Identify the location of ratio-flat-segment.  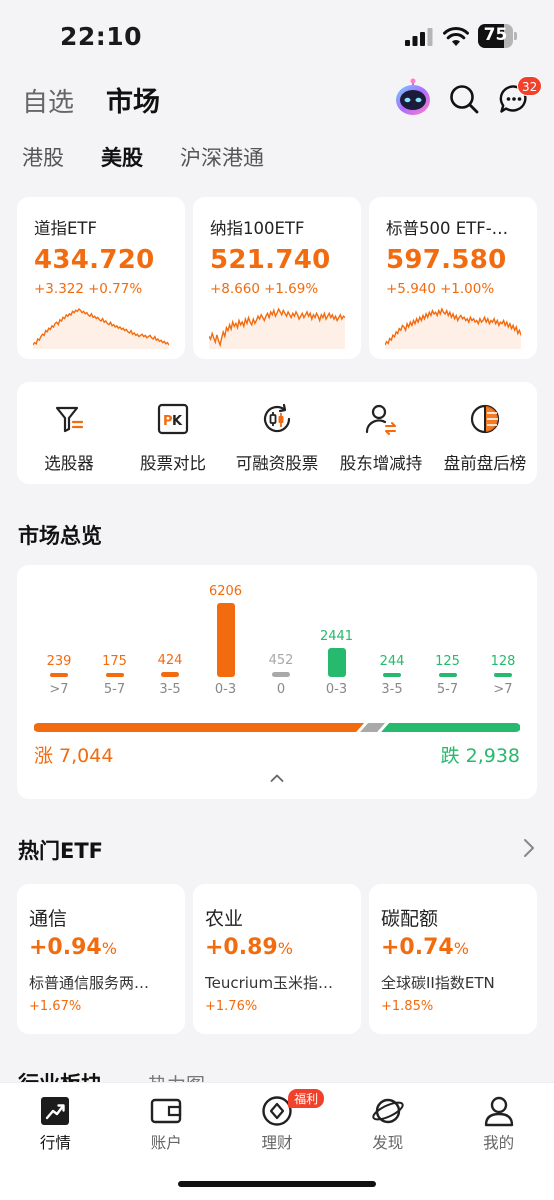
(373, 727).